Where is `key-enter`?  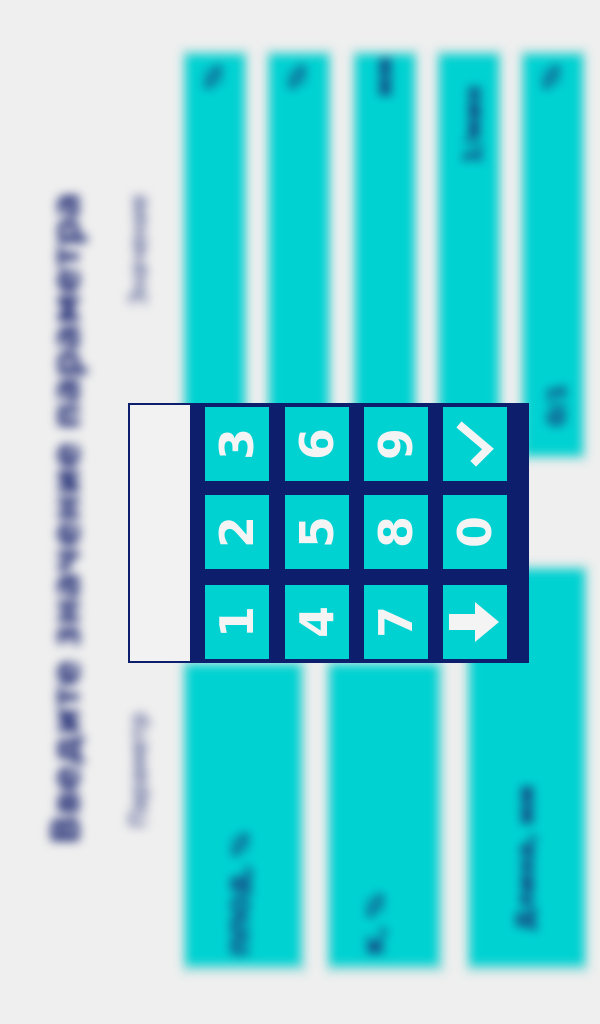
key-enter is located at coordinates (475, 444).